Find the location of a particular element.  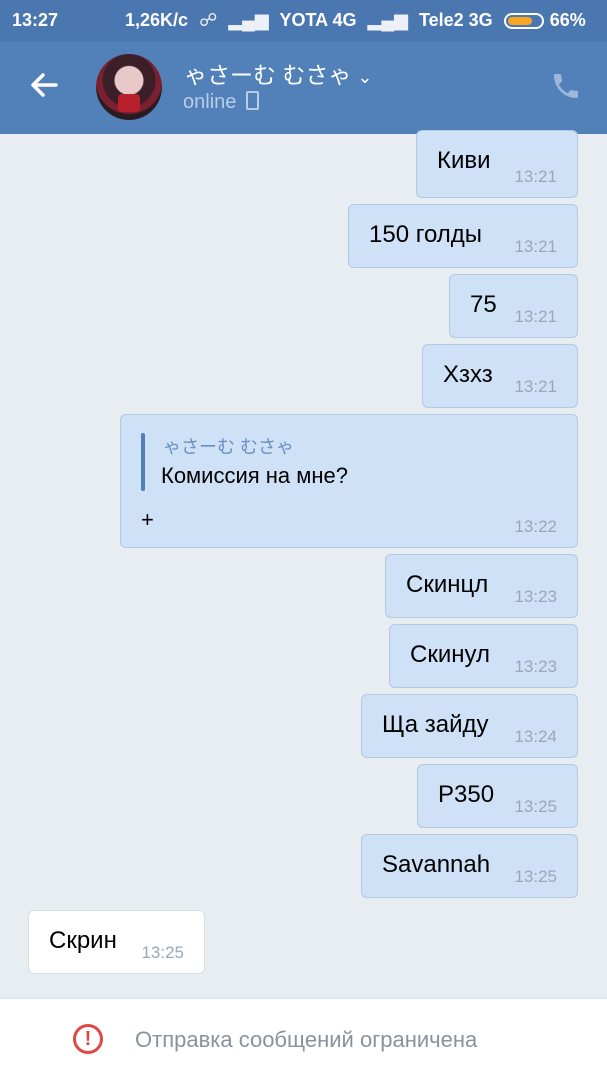

headphones-icon: ☍ is located at coordinates (208, 20).